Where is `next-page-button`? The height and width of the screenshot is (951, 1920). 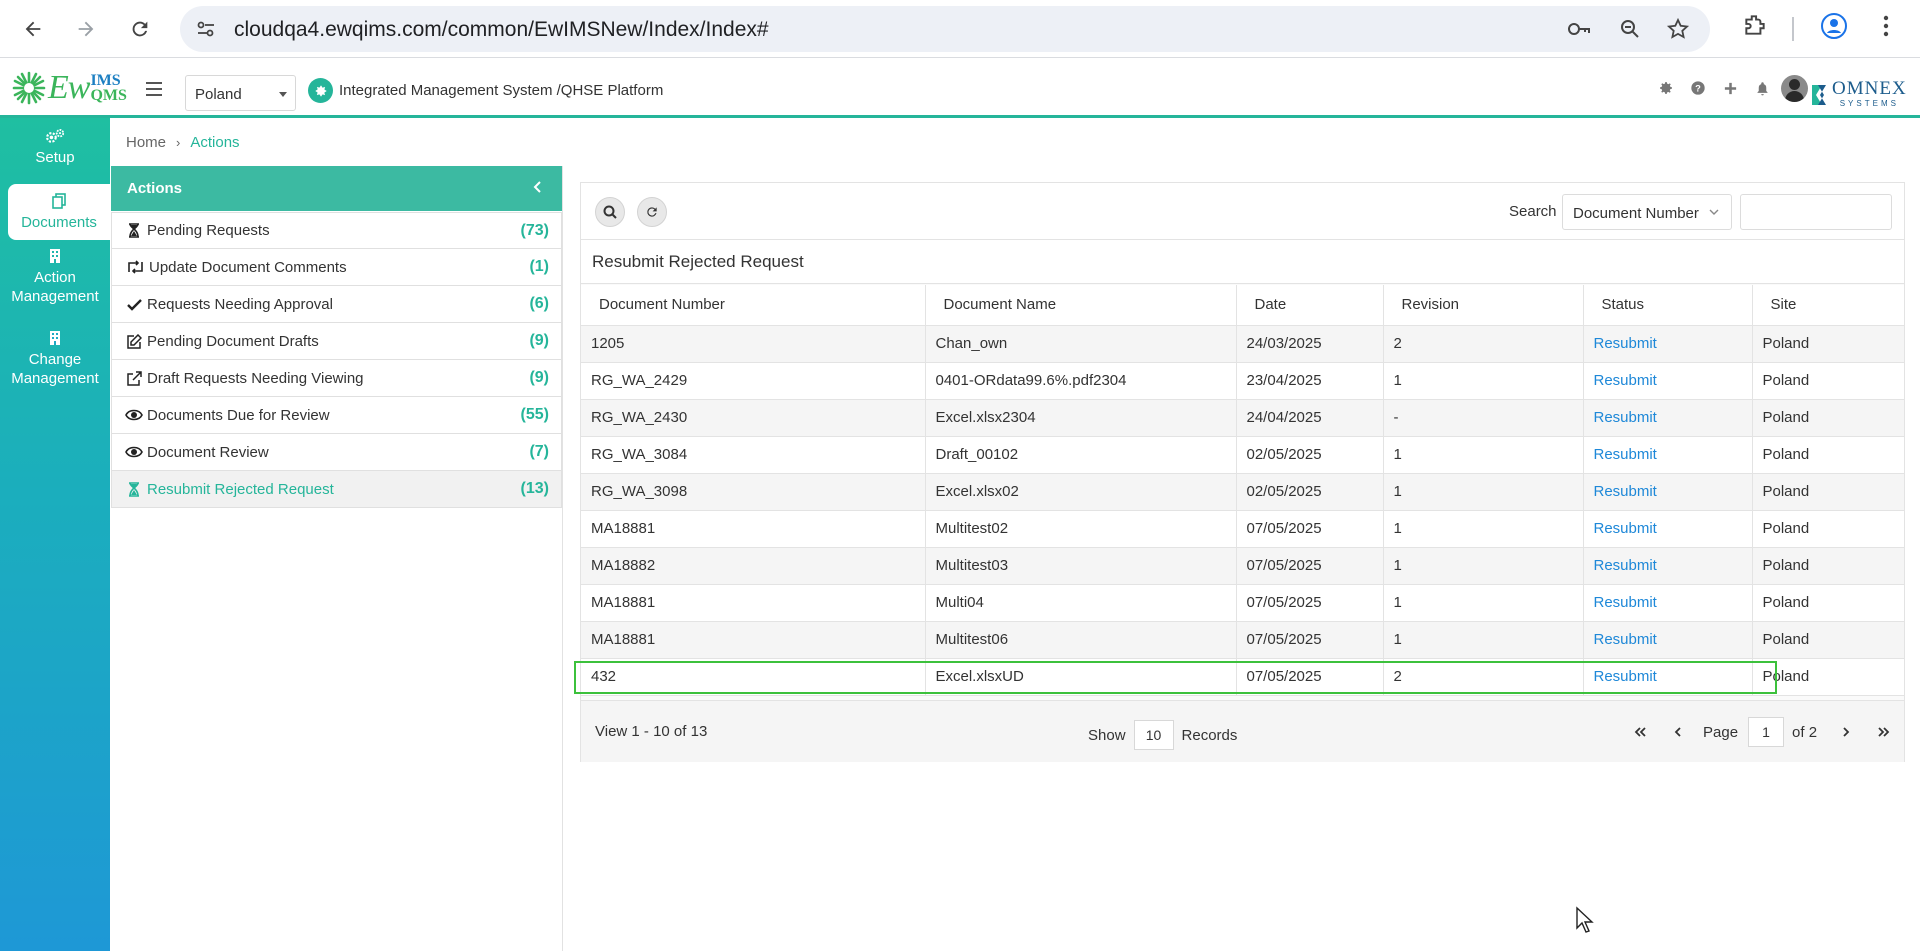 next-page-button is located at coordinates (1846, 732).